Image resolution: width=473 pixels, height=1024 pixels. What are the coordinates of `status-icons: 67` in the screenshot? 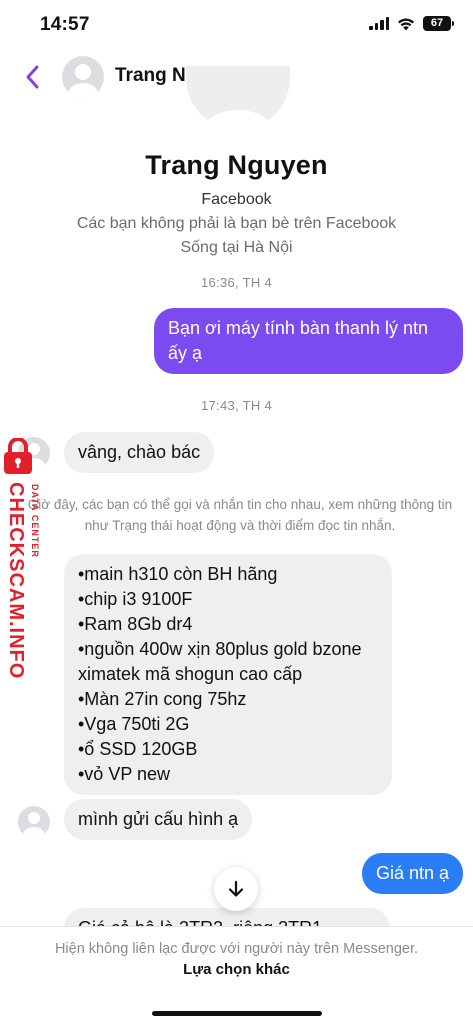 It's located at (411, 23).